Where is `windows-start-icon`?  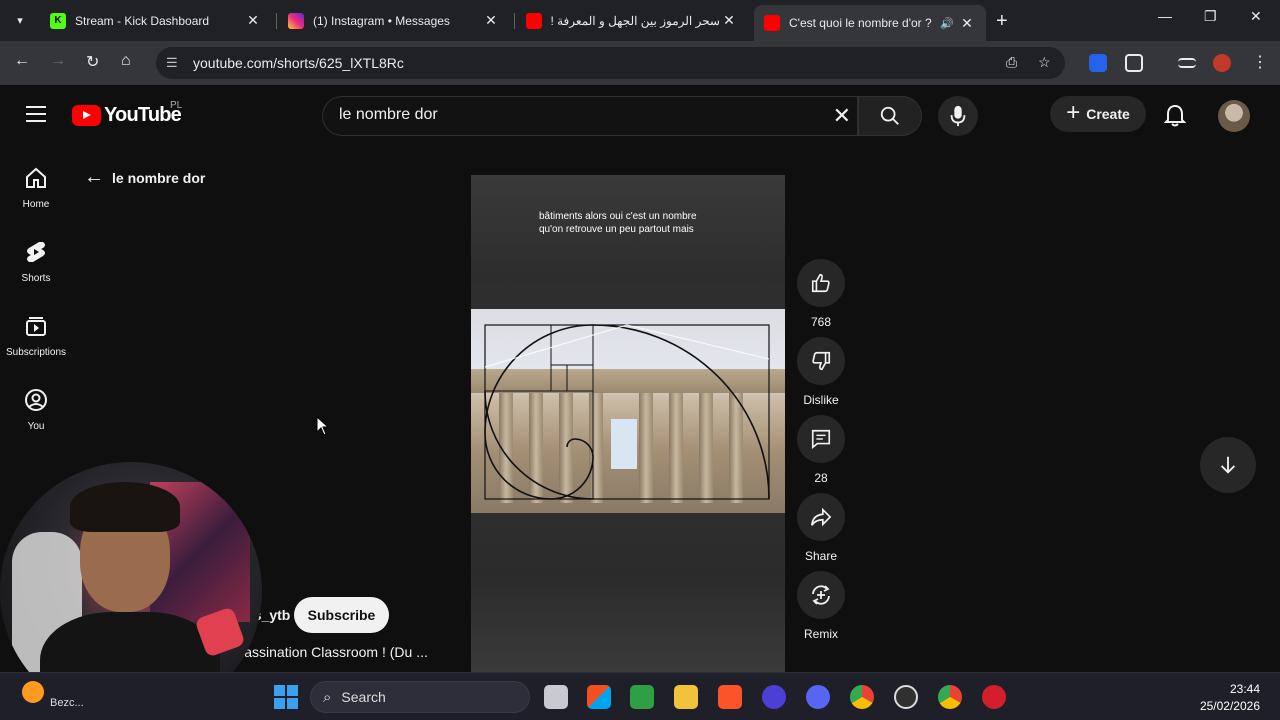
windows-start-icon is located at coordinates (286, 697).